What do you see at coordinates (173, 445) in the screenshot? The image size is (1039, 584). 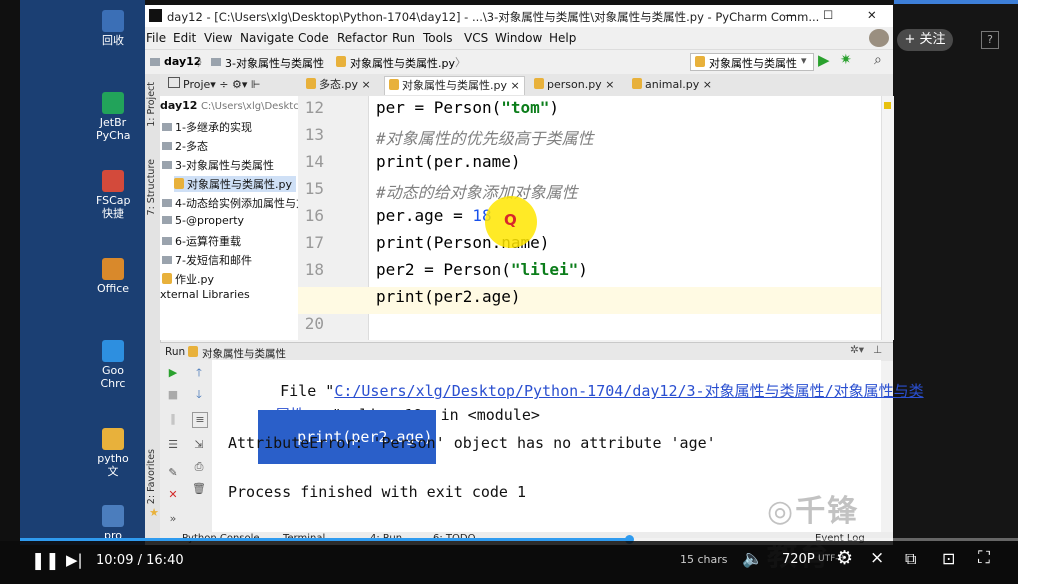 I see `dump-threads-icon: ☰` at bounding box center [173, 445].